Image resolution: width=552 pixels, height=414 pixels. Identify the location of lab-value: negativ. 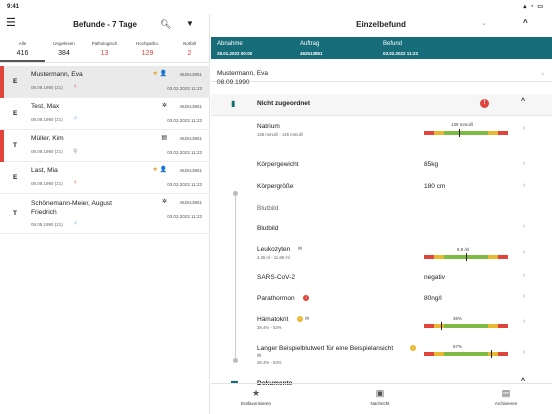
(434, 277).